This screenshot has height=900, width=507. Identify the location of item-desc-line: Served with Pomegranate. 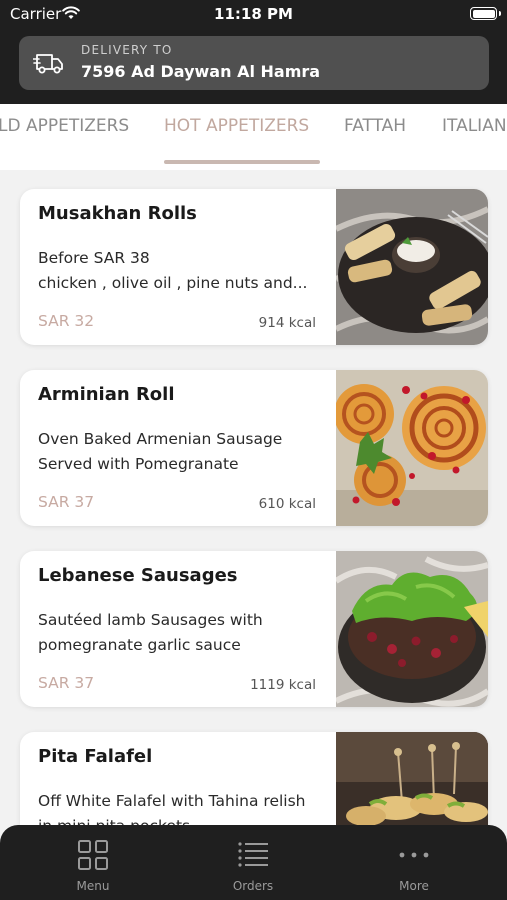
(138, 464).